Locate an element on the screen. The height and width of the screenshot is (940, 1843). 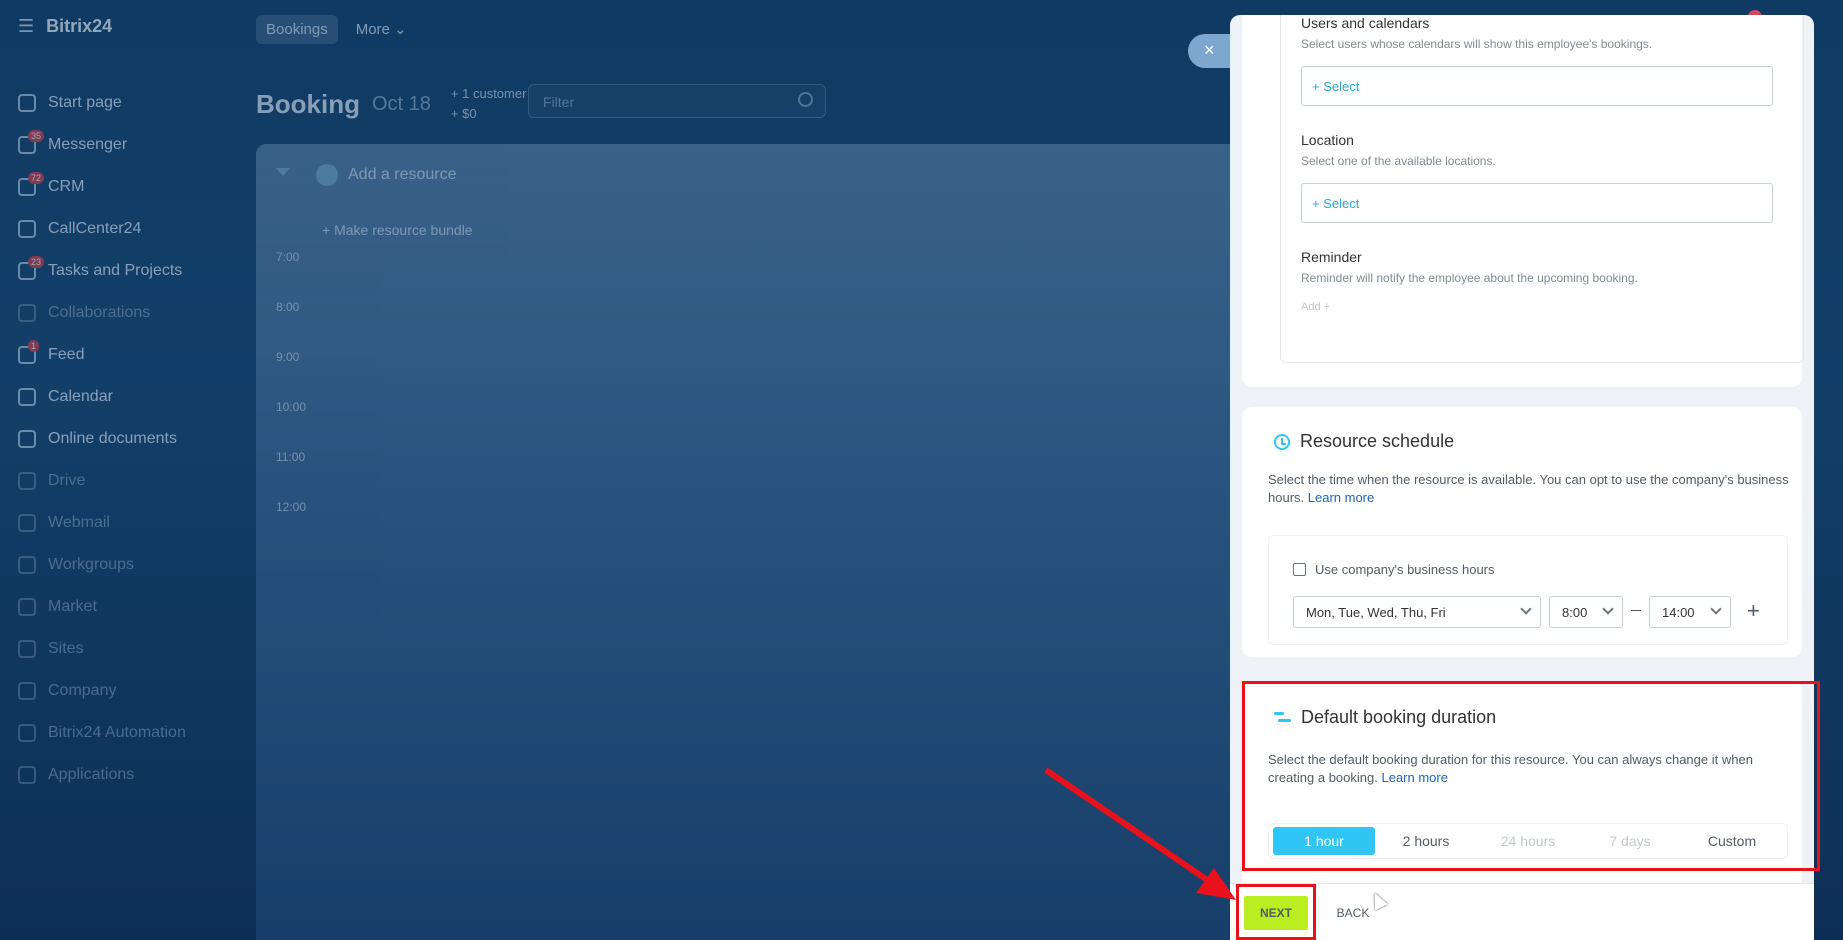
sidebar-item: Start page is located at coordinates (102, 103).